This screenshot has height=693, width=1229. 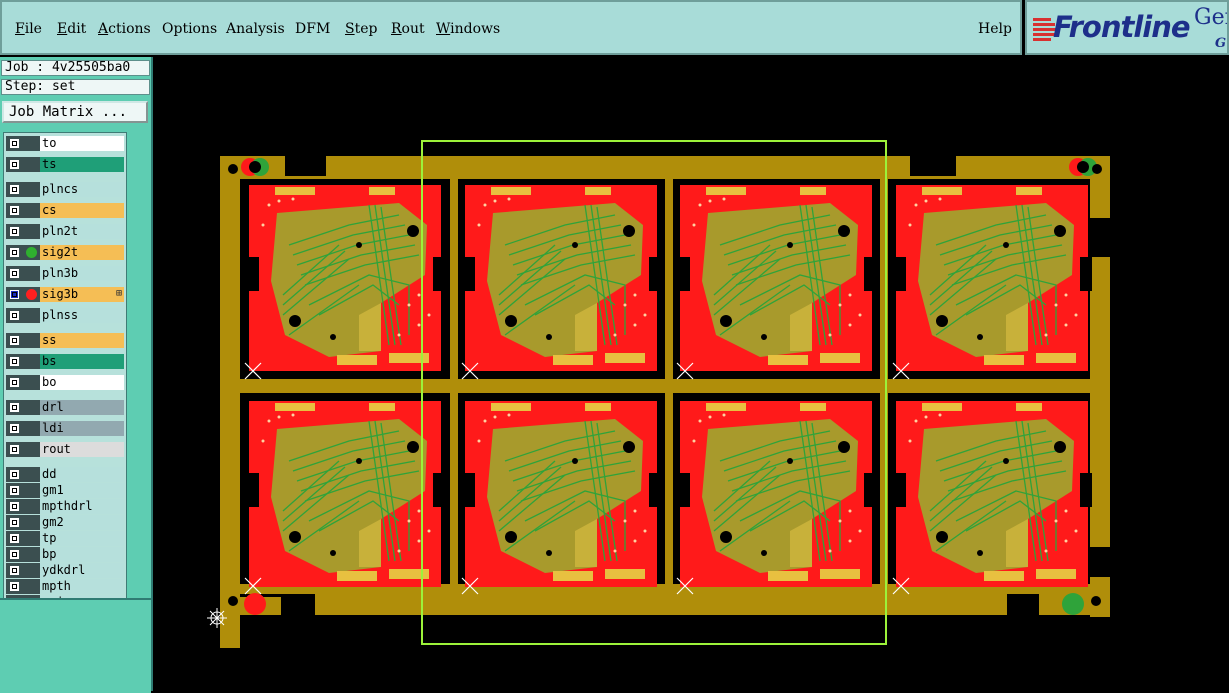 I want to click on layer-row-mpthdrl: mpthdrl, so click(x=65, y=506).